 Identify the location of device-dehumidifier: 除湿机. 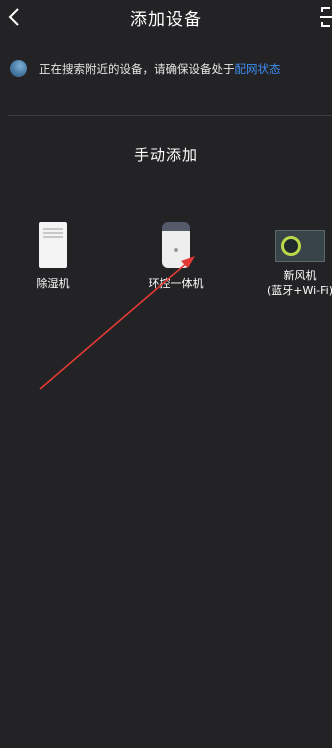
(53, 253).